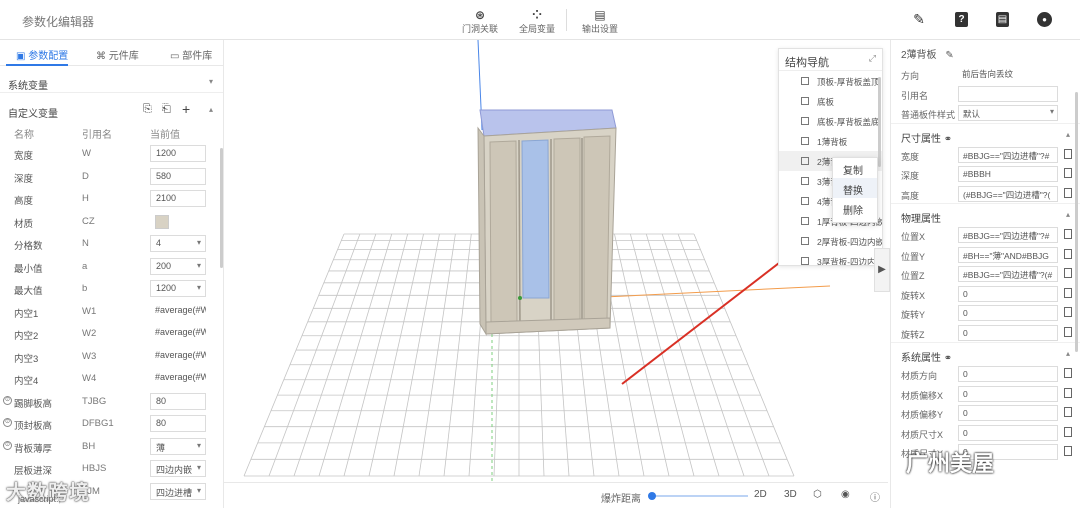 Image resolution: width=1080 pixels, height=508 pixels. I want to click on structure-item: 1薄背板, so click(830, 141).